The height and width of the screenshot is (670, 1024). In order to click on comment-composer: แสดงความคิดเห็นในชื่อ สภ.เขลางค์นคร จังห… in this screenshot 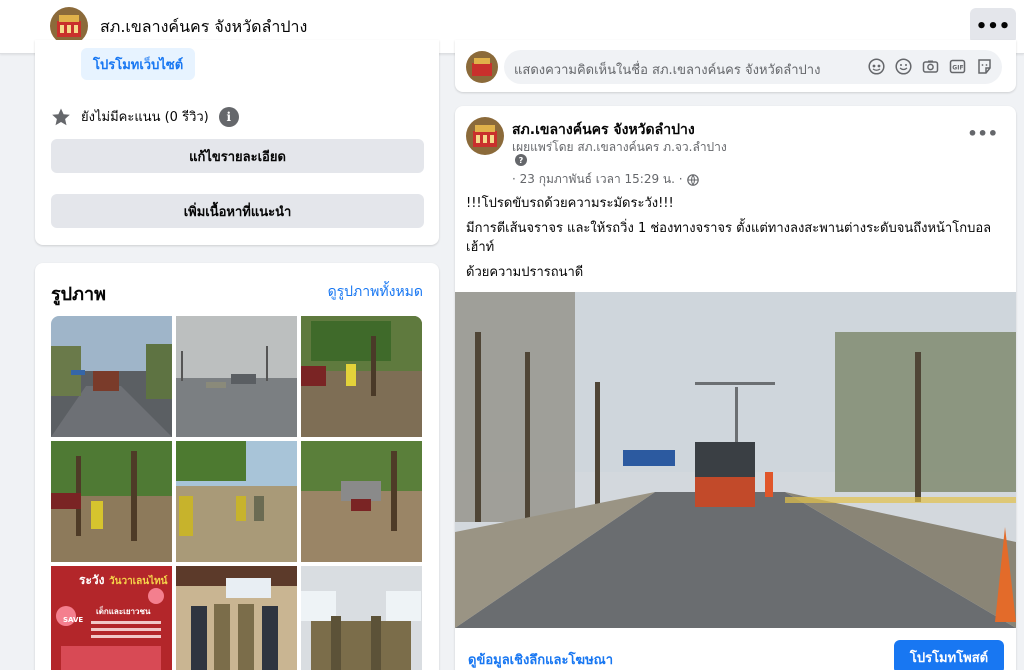, I will do `click(735, 66)`.